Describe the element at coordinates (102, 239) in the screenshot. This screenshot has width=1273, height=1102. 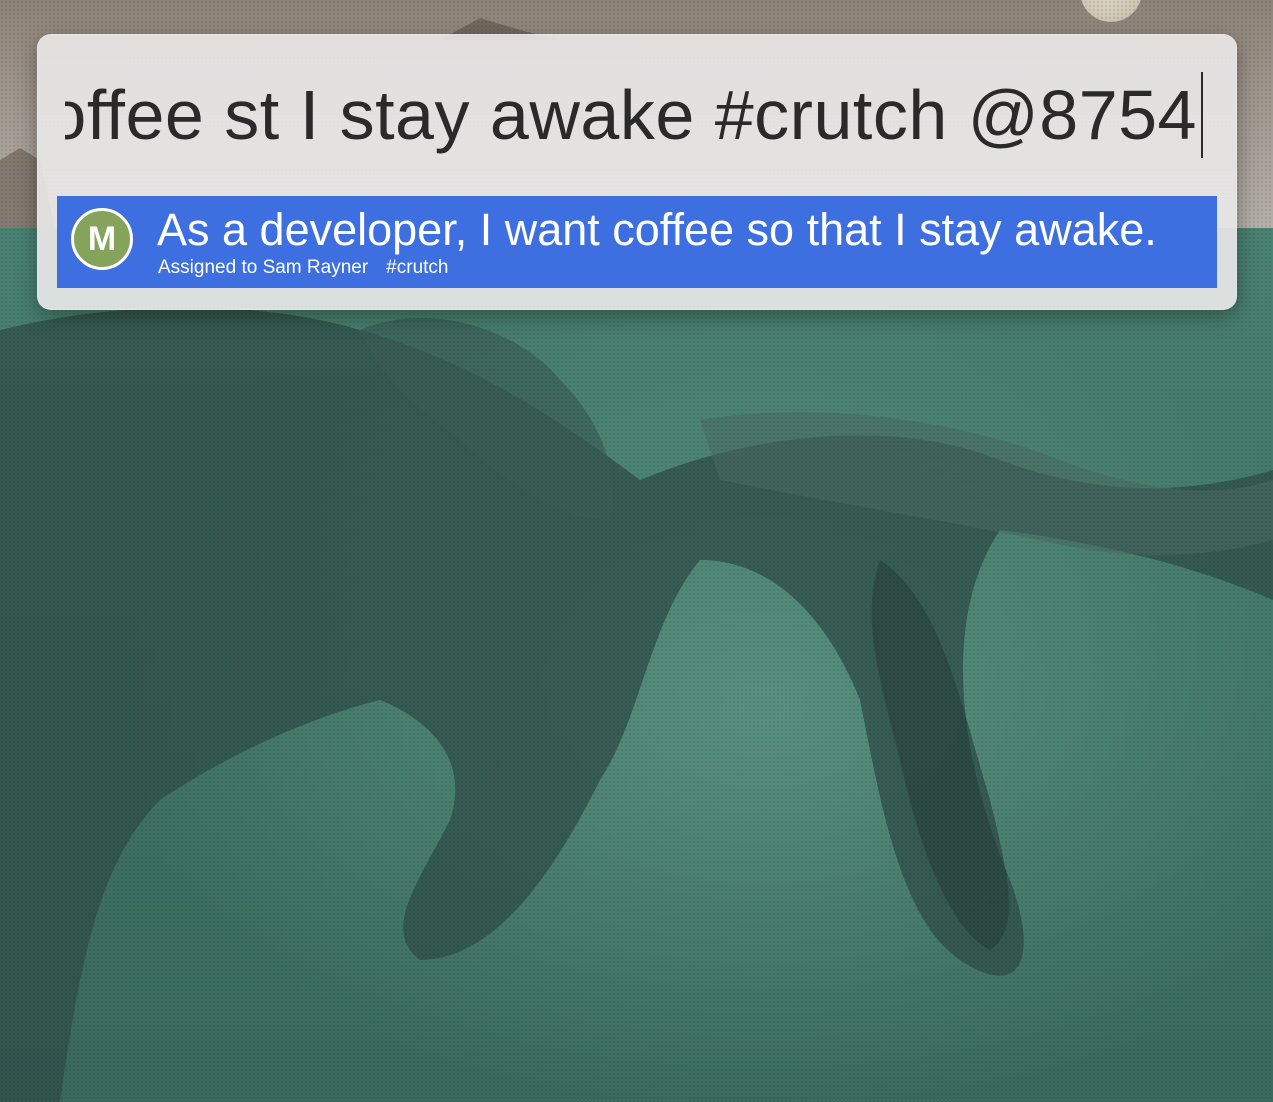
I see `avatar: M` at that location.